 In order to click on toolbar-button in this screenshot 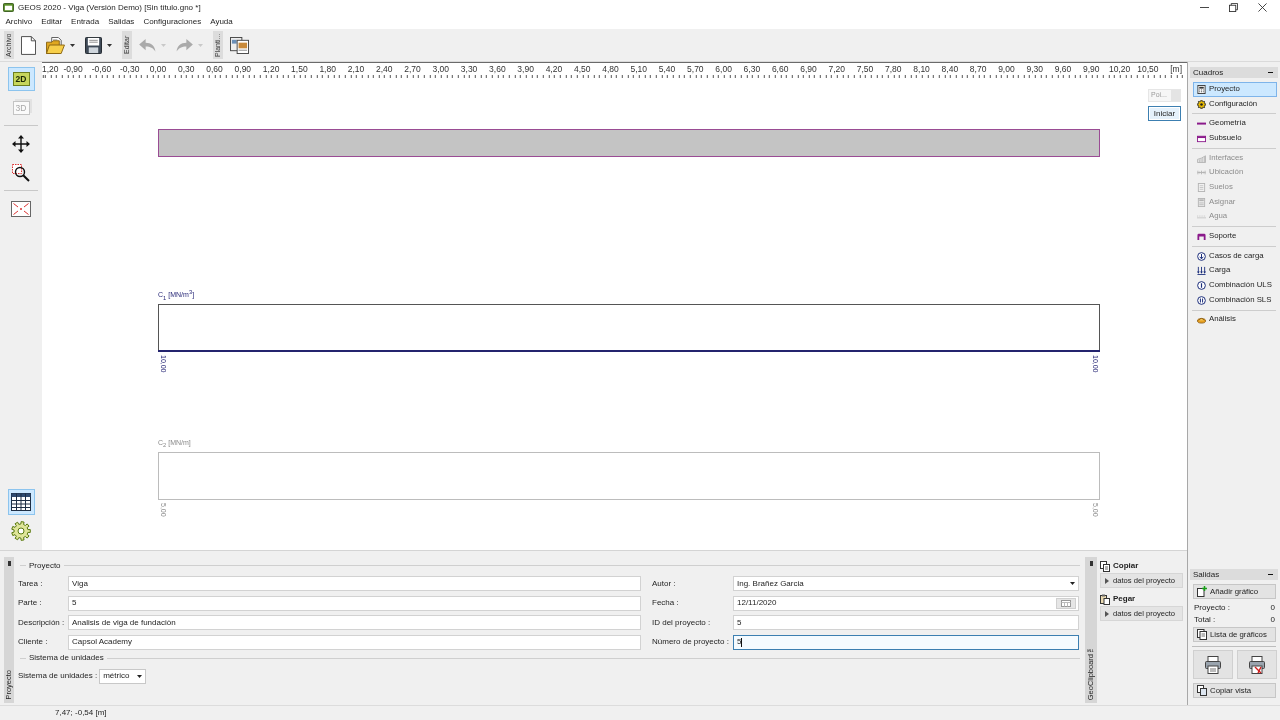, I will do `click(28, 45)`.